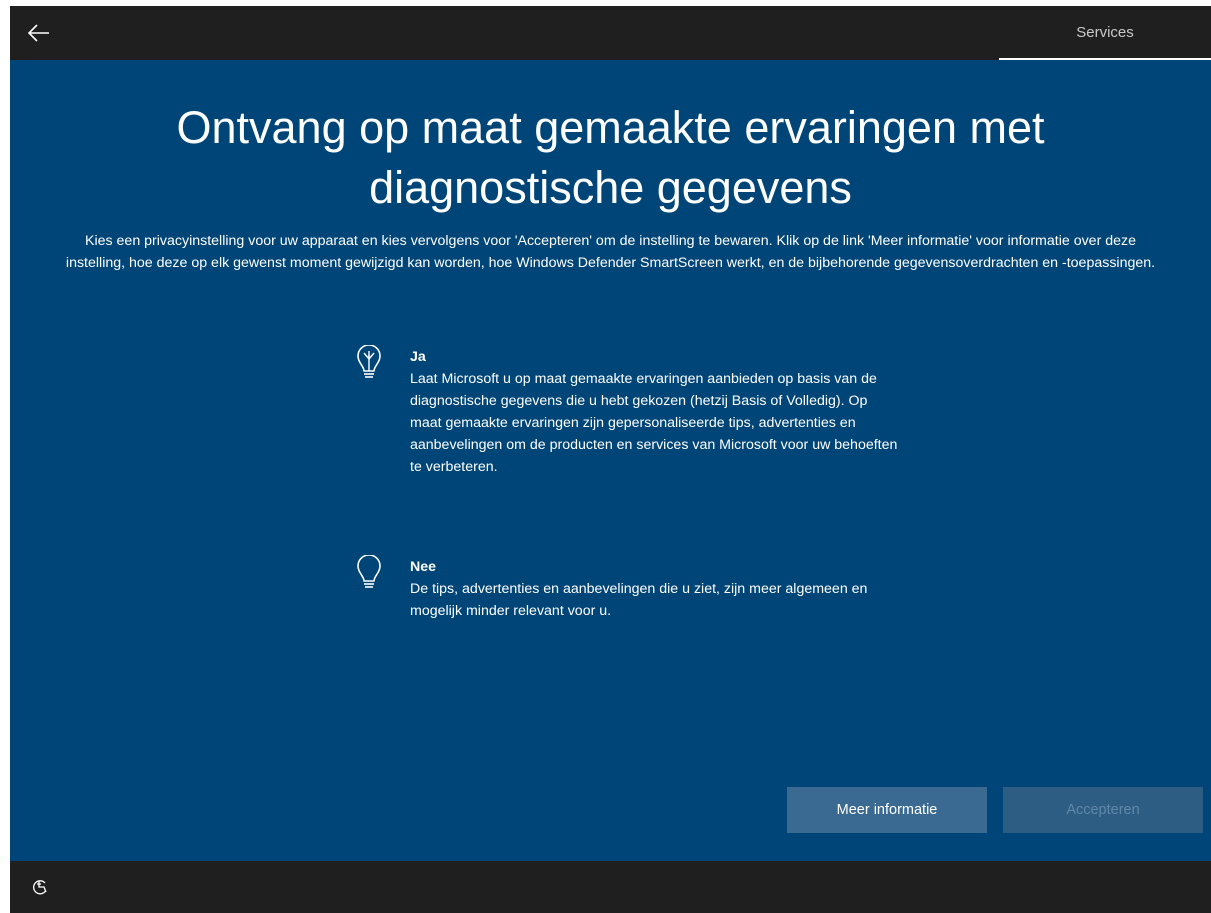 Image resolution: width=1211 pixels, height=913 pixels. Describe the element at coordinates (423, 567) in the screenshot. I see `option-no-title: Nee` at that location.